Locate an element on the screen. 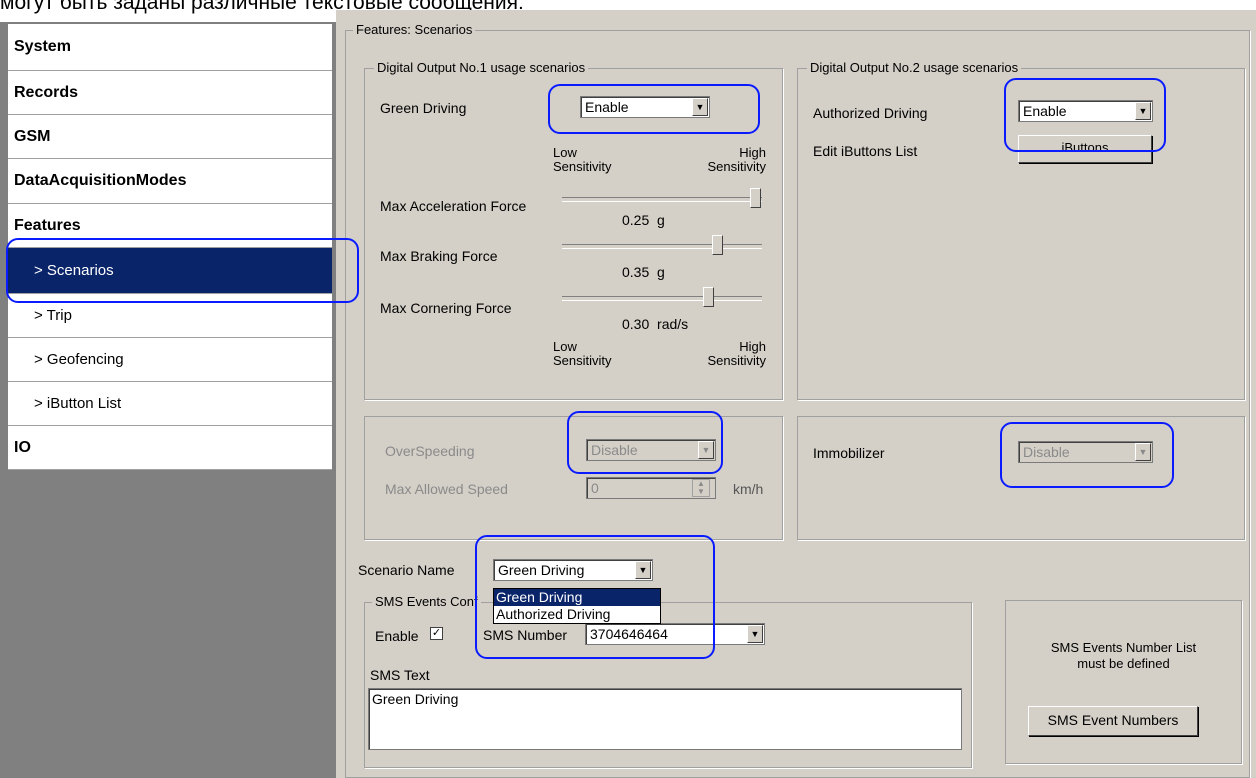 The height and width of the screenshot is (778, 1256). sms-enable-checkbox: ✓ is located at coordinates (436, 633).